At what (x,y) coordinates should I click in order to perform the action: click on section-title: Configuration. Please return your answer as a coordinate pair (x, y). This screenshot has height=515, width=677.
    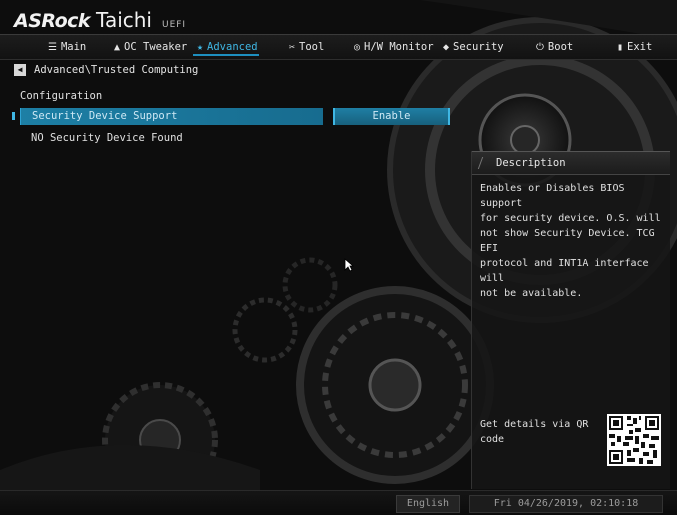
    Looking at the image, I should click on (61, 96).